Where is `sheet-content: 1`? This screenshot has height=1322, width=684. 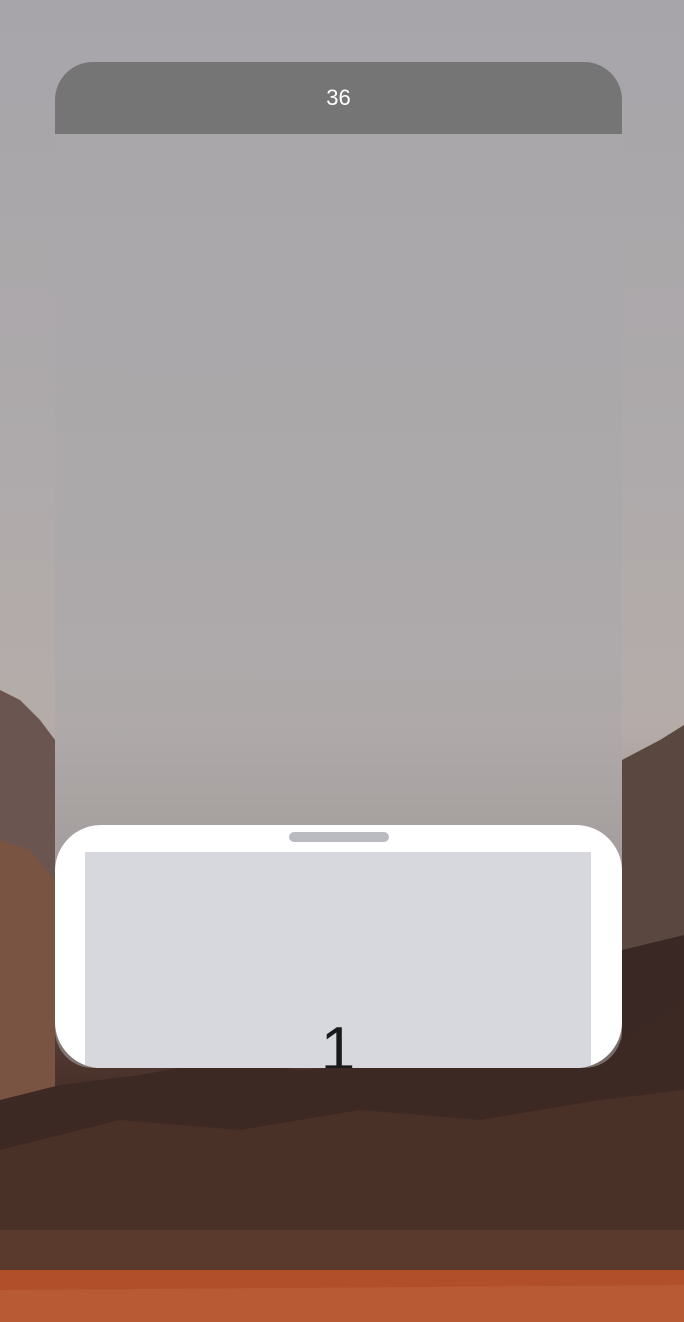 sheet-content: 1 is located at coordinates (338, 960).